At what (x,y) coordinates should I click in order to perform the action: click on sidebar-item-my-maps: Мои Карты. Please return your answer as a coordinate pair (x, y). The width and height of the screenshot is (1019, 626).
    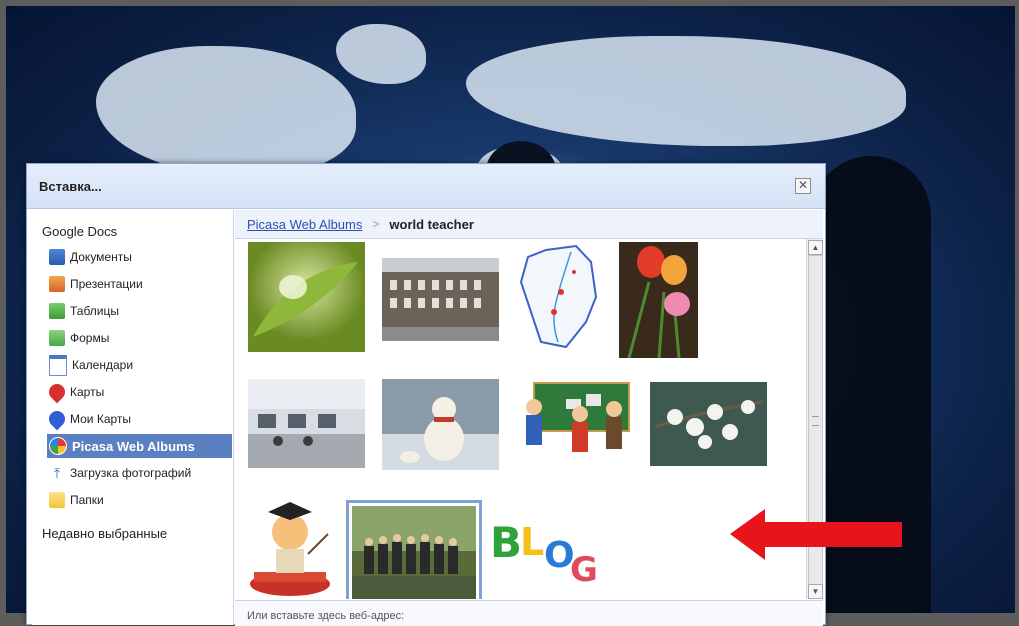
    Looking at the image, I should click on (138, 419).